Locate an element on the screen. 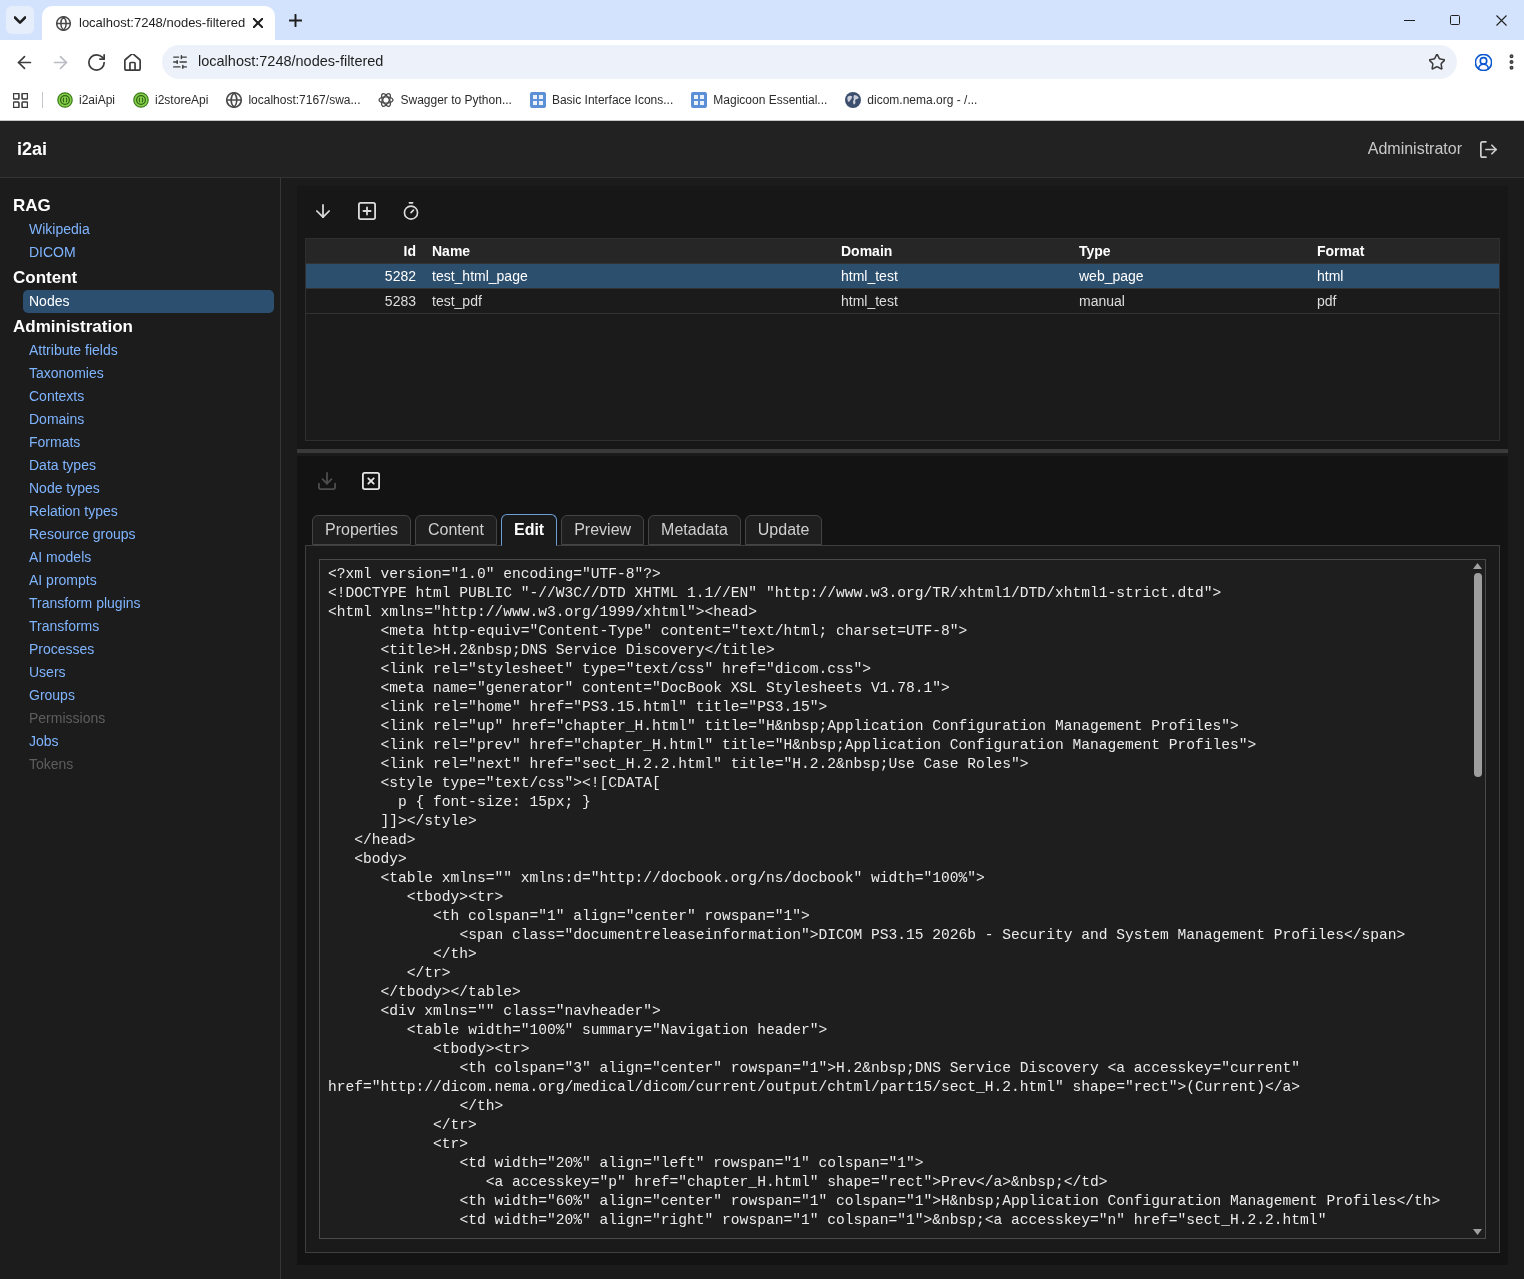 The height and width of the screenshot is (1279, 1524). sidebar-heading: Content is located at coordinates (45, 277).